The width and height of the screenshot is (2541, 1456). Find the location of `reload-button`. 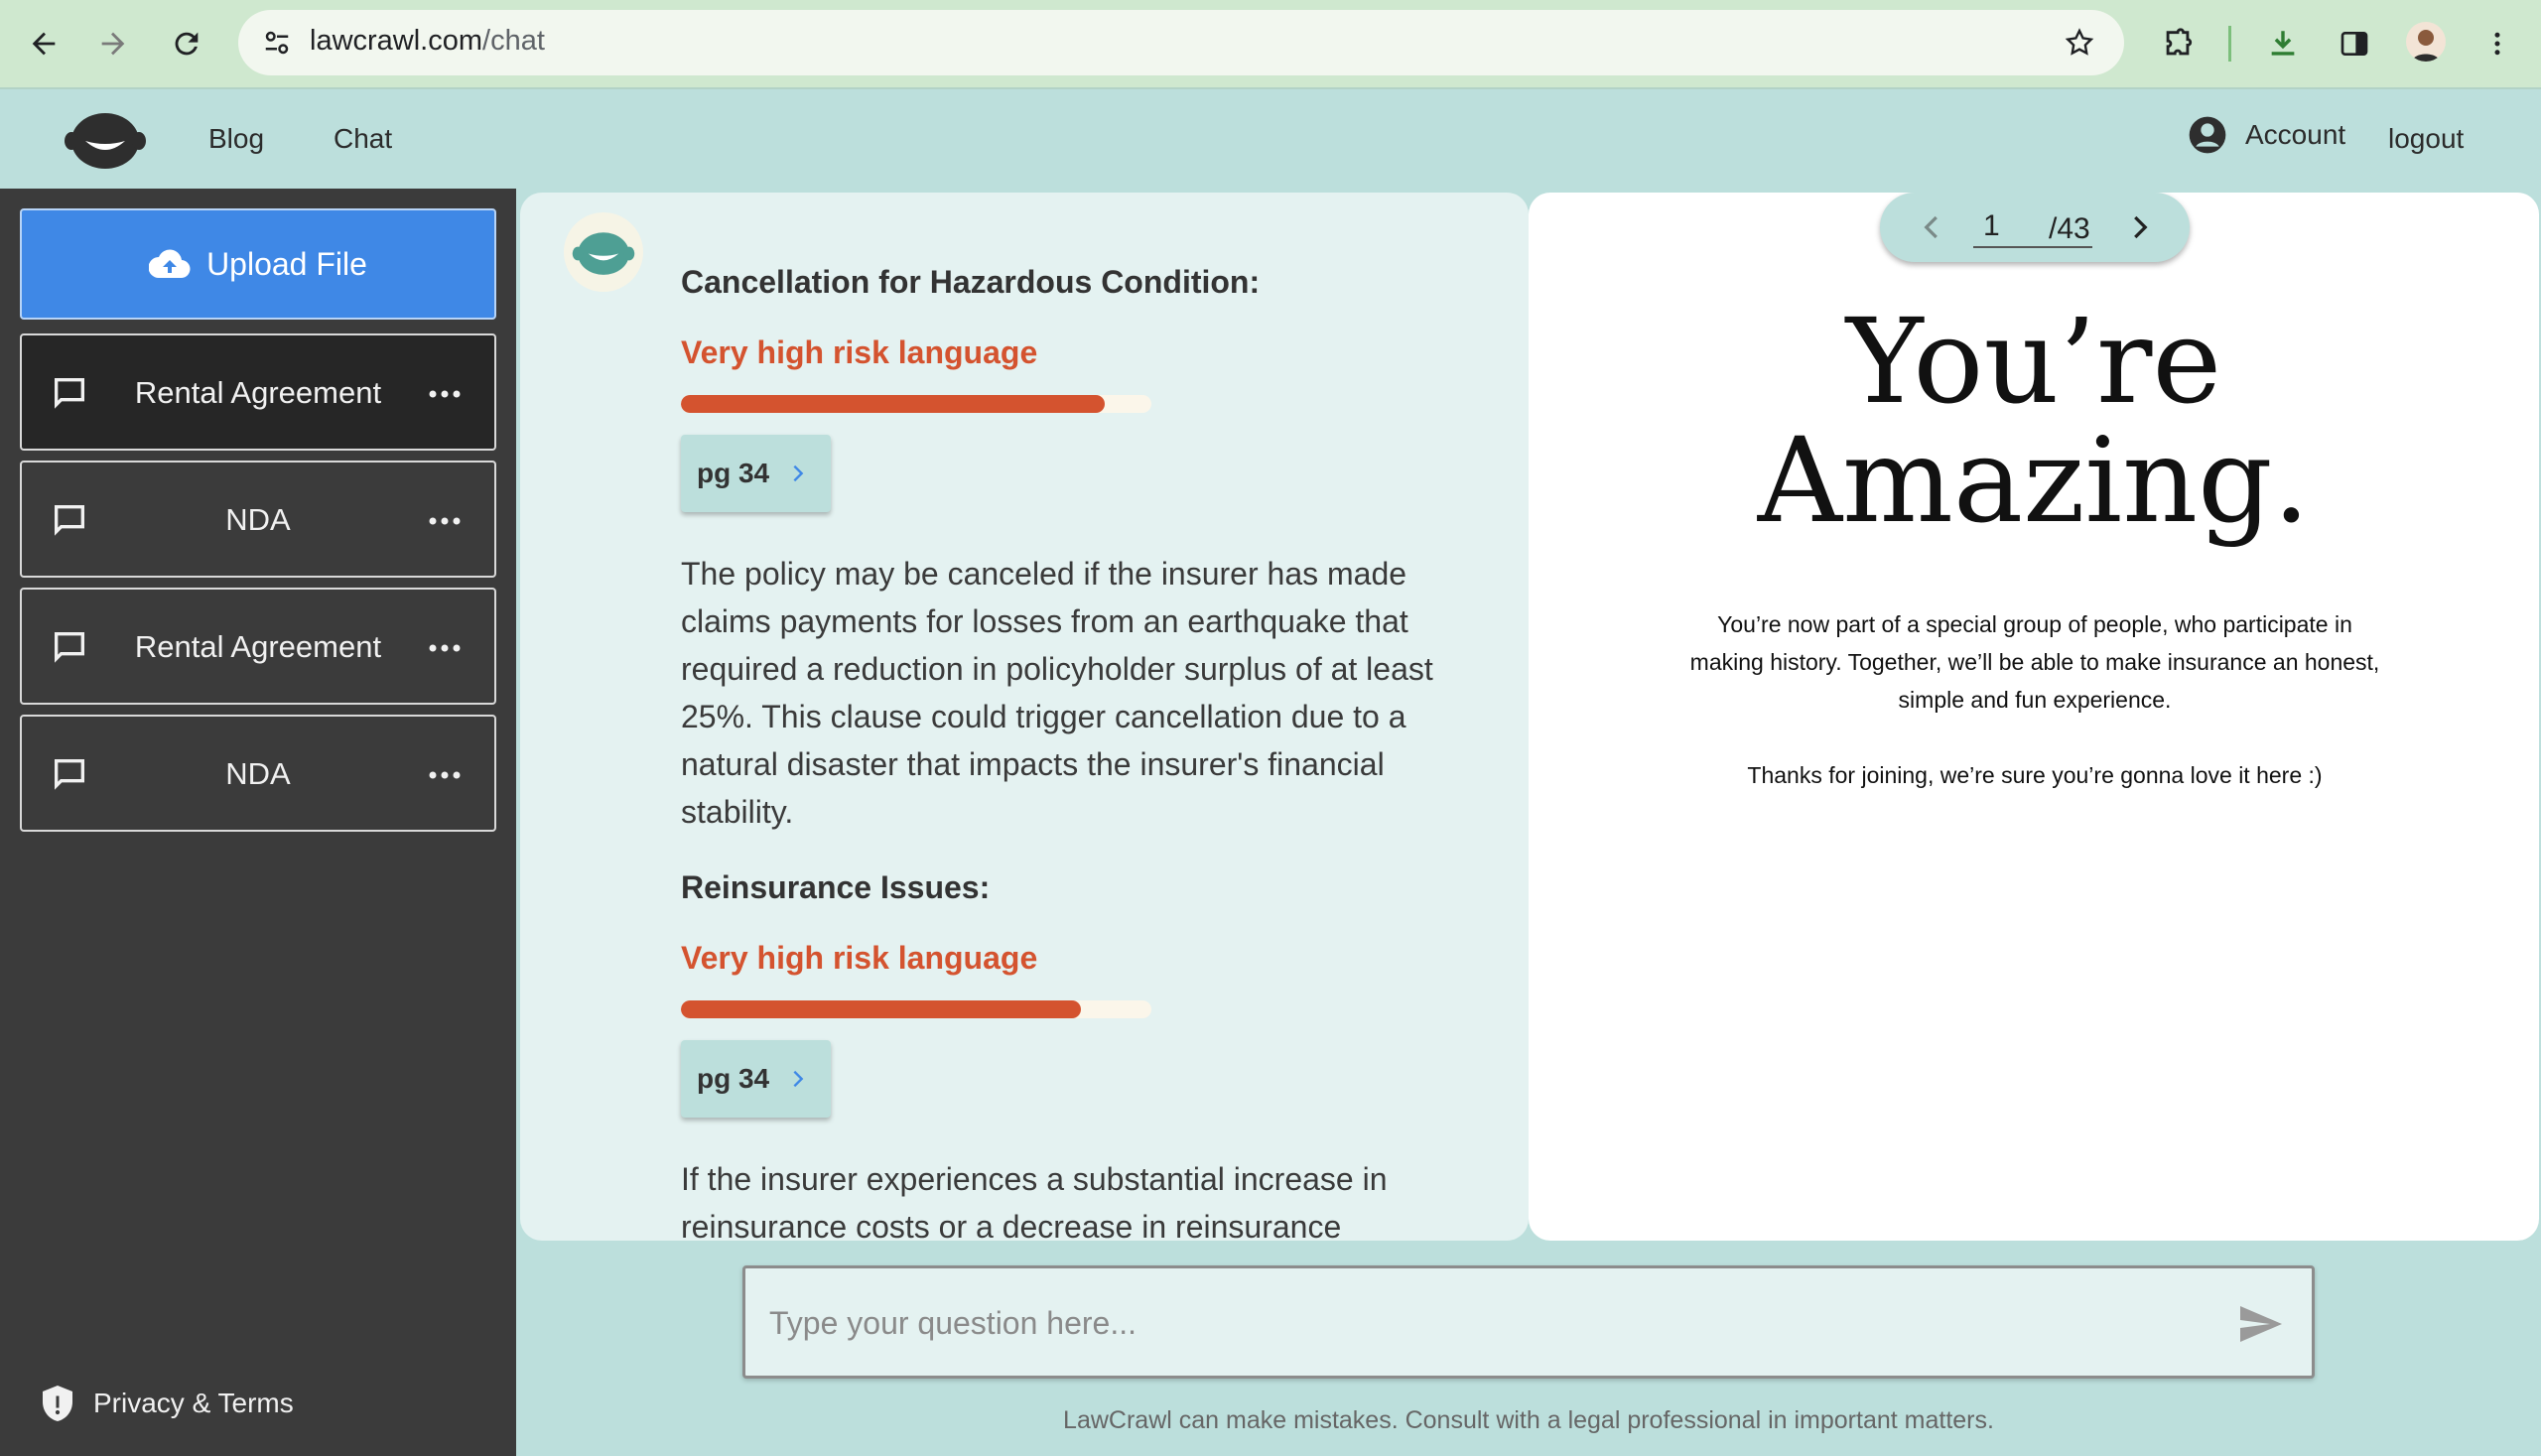

reload-button is located at coordinates (186, 43).